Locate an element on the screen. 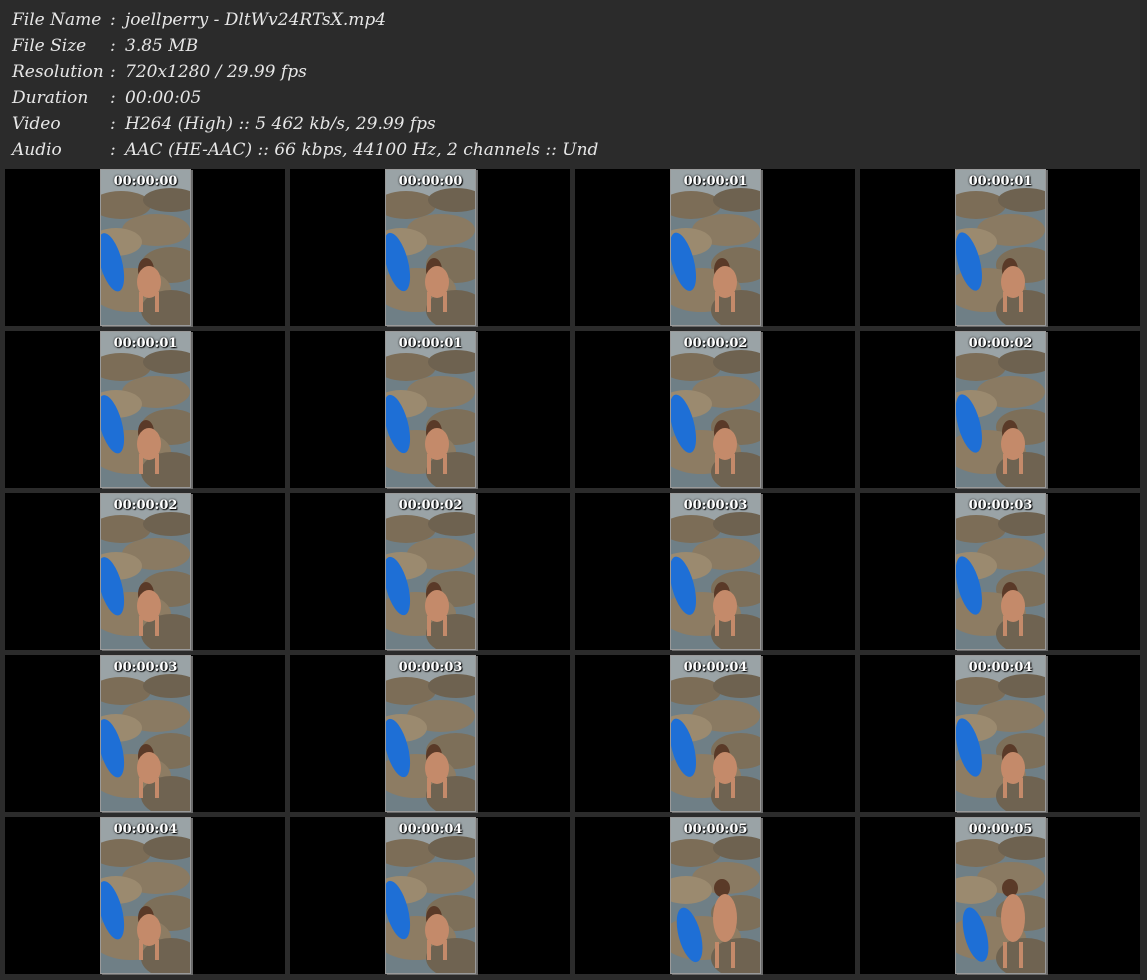  info-value: H264 (High) :: 5 462 kb/s, 29.99 fps is located at coordinates (280, 124).